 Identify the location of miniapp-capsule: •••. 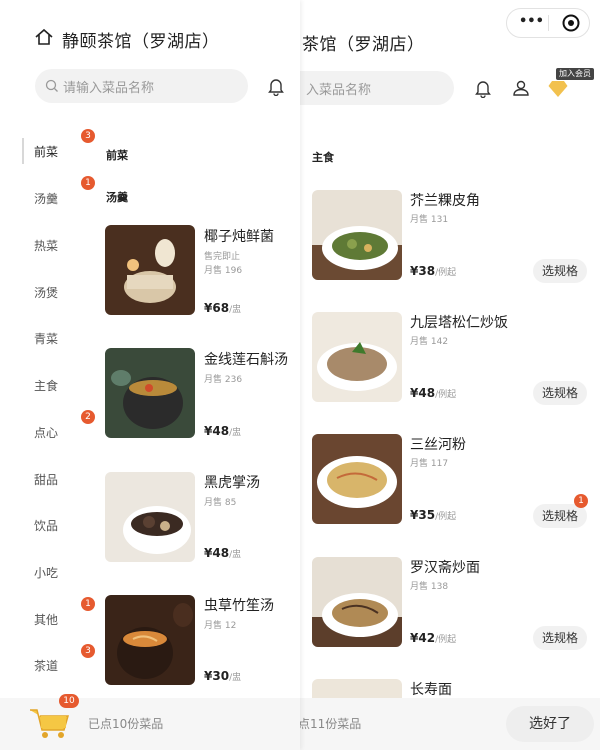
(548, 23).